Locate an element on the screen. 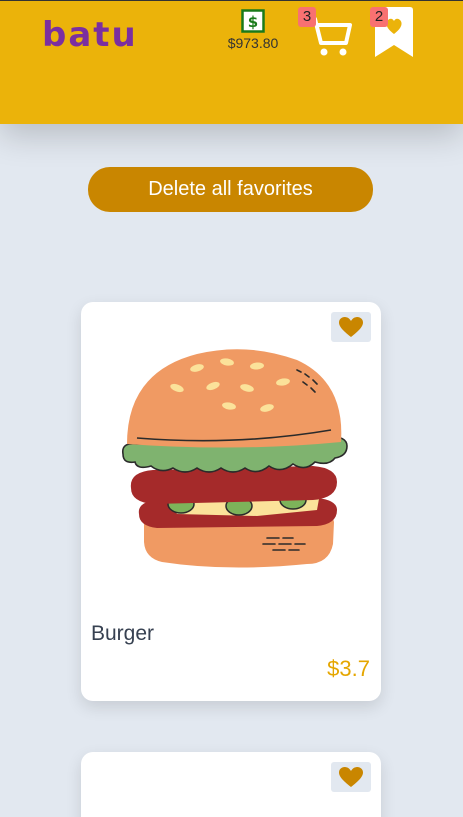 The width and height of the screenshot is (463, 817). product-name: Burger is located at coordinates (123, 633).